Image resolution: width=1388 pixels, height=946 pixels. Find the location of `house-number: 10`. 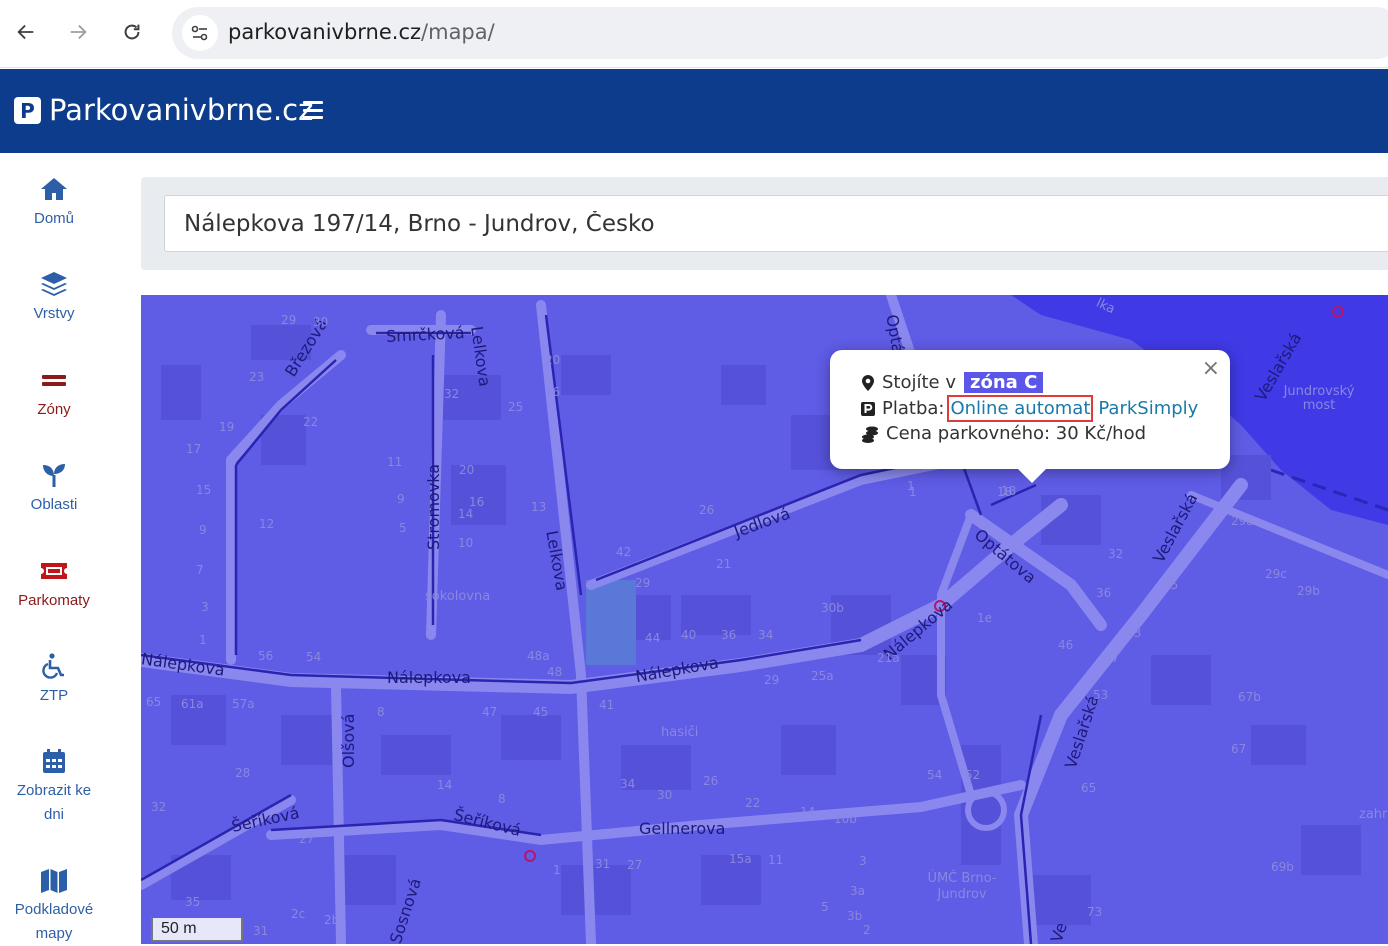

house-number: 10 is located at coordinates (466, 543).